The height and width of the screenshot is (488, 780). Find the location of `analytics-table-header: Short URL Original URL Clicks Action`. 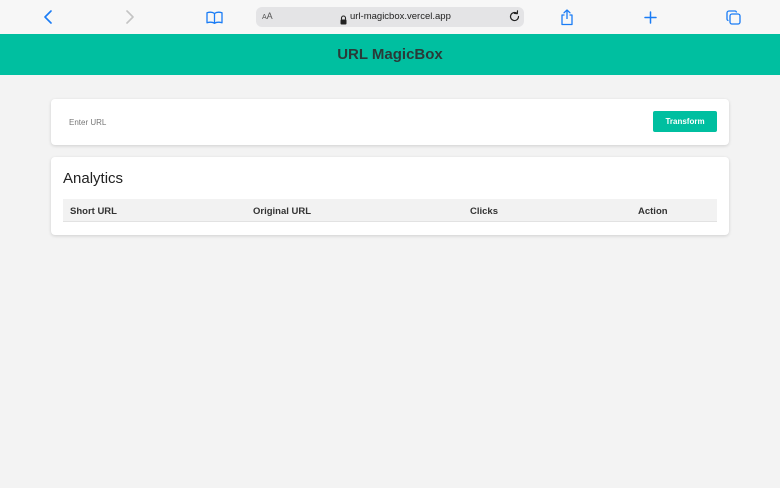

analytics-table-header: Short URL Original URL Clicks Action is located at coordinates (390, 210).